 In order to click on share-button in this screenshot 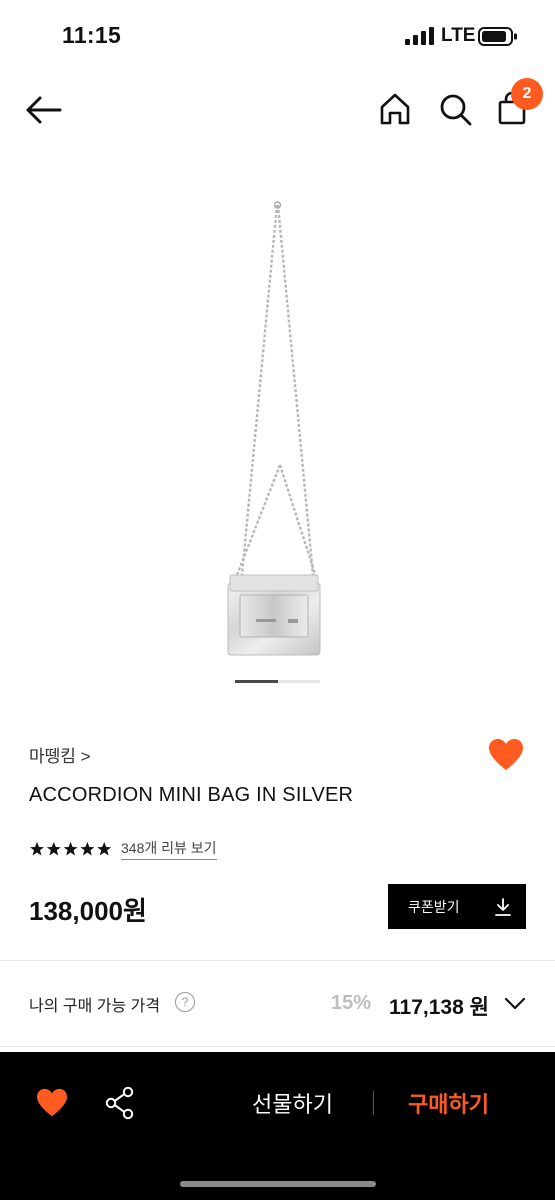, I will do `click(120, 1103)`.